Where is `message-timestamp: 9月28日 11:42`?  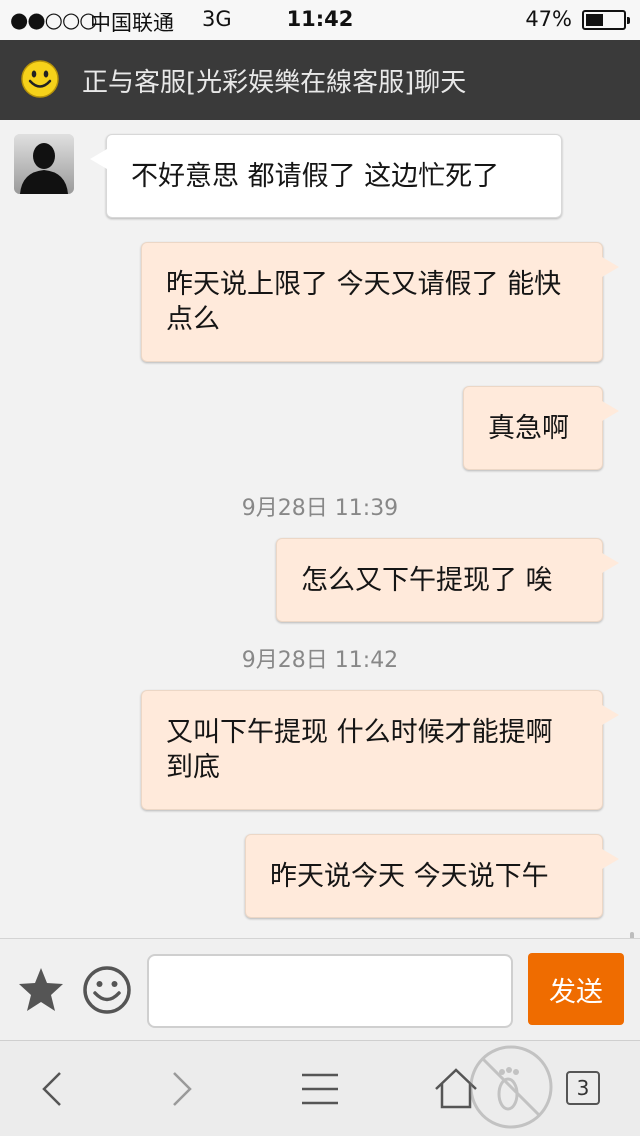
message-timestamp: 9月28日 11:42 is located at coordinates (320, 660).